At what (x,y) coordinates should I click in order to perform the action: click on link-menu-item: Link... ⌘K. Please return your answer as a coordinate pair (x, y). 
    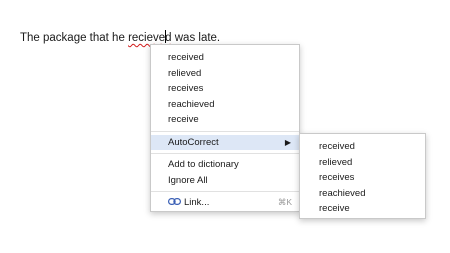
    Looking at the image, I should click on (225, 203).